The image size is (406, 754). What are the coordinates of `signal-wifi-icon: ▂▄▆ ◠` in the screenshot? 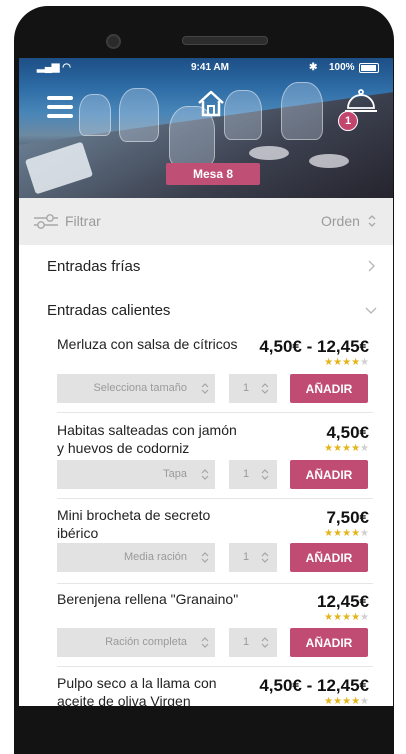 It's located at (54, 67).